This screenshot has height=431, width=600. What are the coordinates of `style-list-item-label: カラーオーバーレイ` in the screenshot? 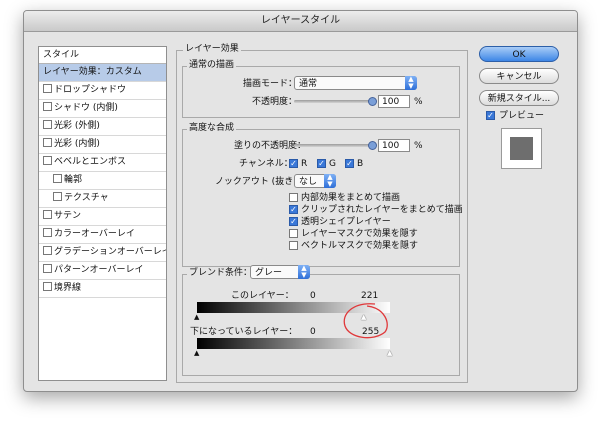 It's located at (94, 234).